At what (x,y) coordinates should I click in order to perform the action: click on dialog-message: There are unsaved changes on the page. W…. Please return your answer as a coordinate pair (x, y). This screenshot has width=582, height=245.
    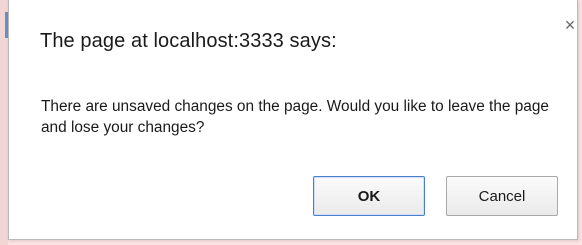
    Looking at the image, I should click on (295, 117).